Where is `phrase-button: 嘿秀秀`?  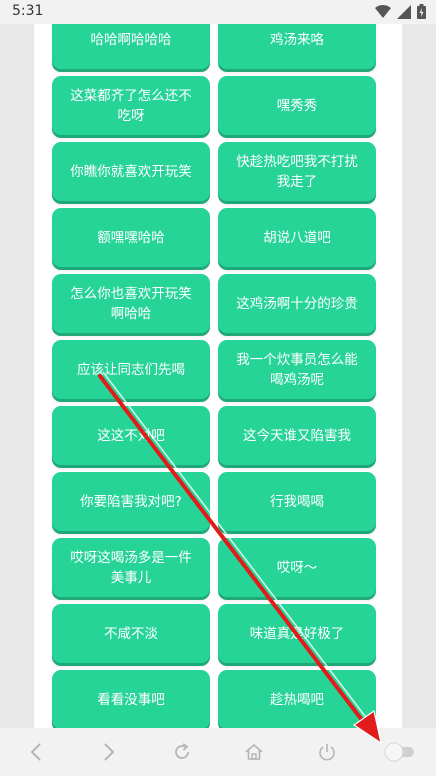 phrase-button: 嘿秀秀 is located at coordinates (297, 105).